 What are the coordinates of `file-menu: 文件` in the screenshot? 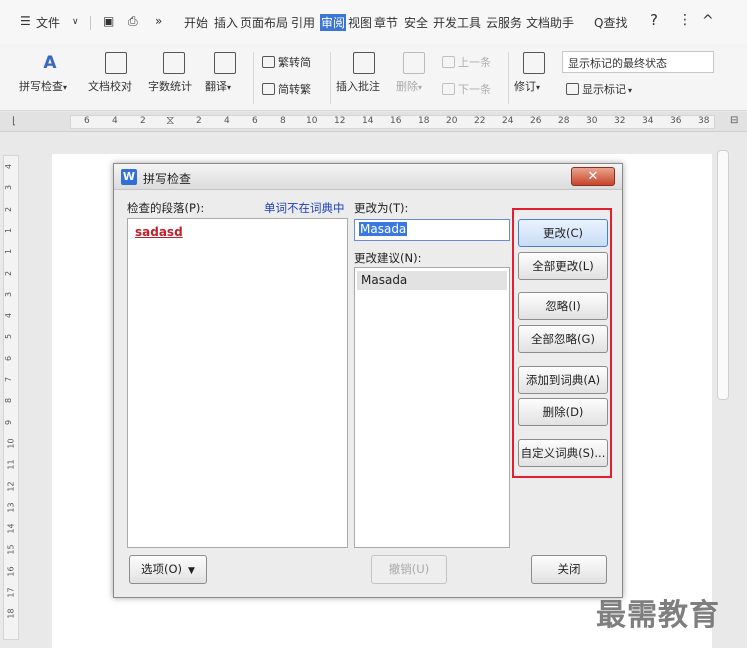 It's located at (48, 22).